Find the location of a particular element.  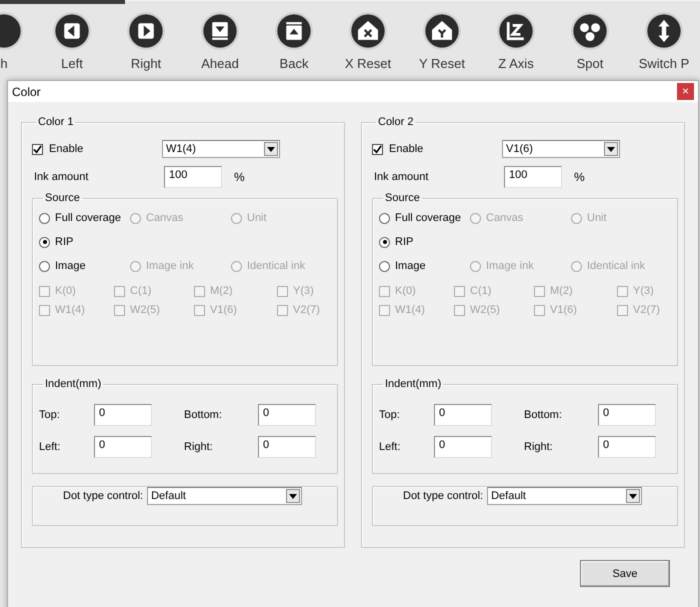

toolbar-button: Switch P is located at coordinates (663, 41).